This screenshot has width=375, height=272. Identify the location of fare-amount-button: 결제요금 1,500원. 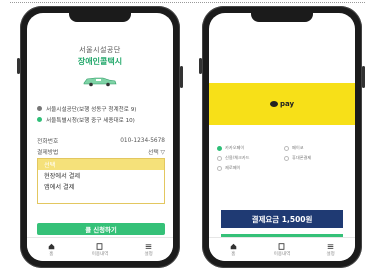
(282, 219).